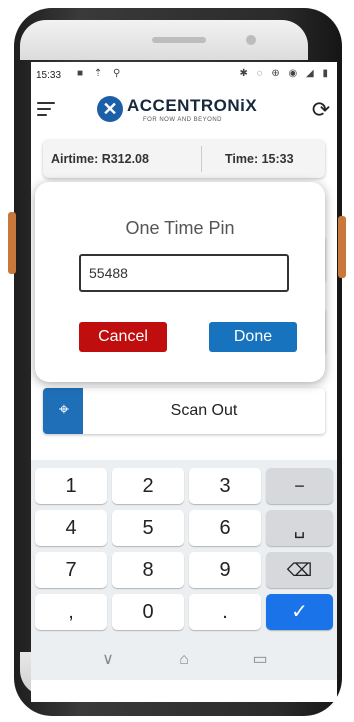  I want to click on key-5: 5, so click(148, 528).